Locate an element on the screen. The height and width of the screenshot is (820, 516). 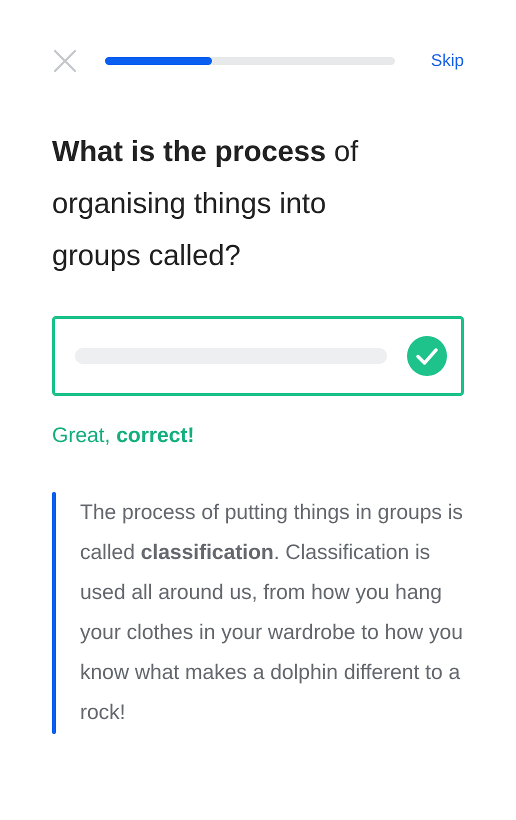
feedback-text: Great, correct! is located at coordinates (124, 436).